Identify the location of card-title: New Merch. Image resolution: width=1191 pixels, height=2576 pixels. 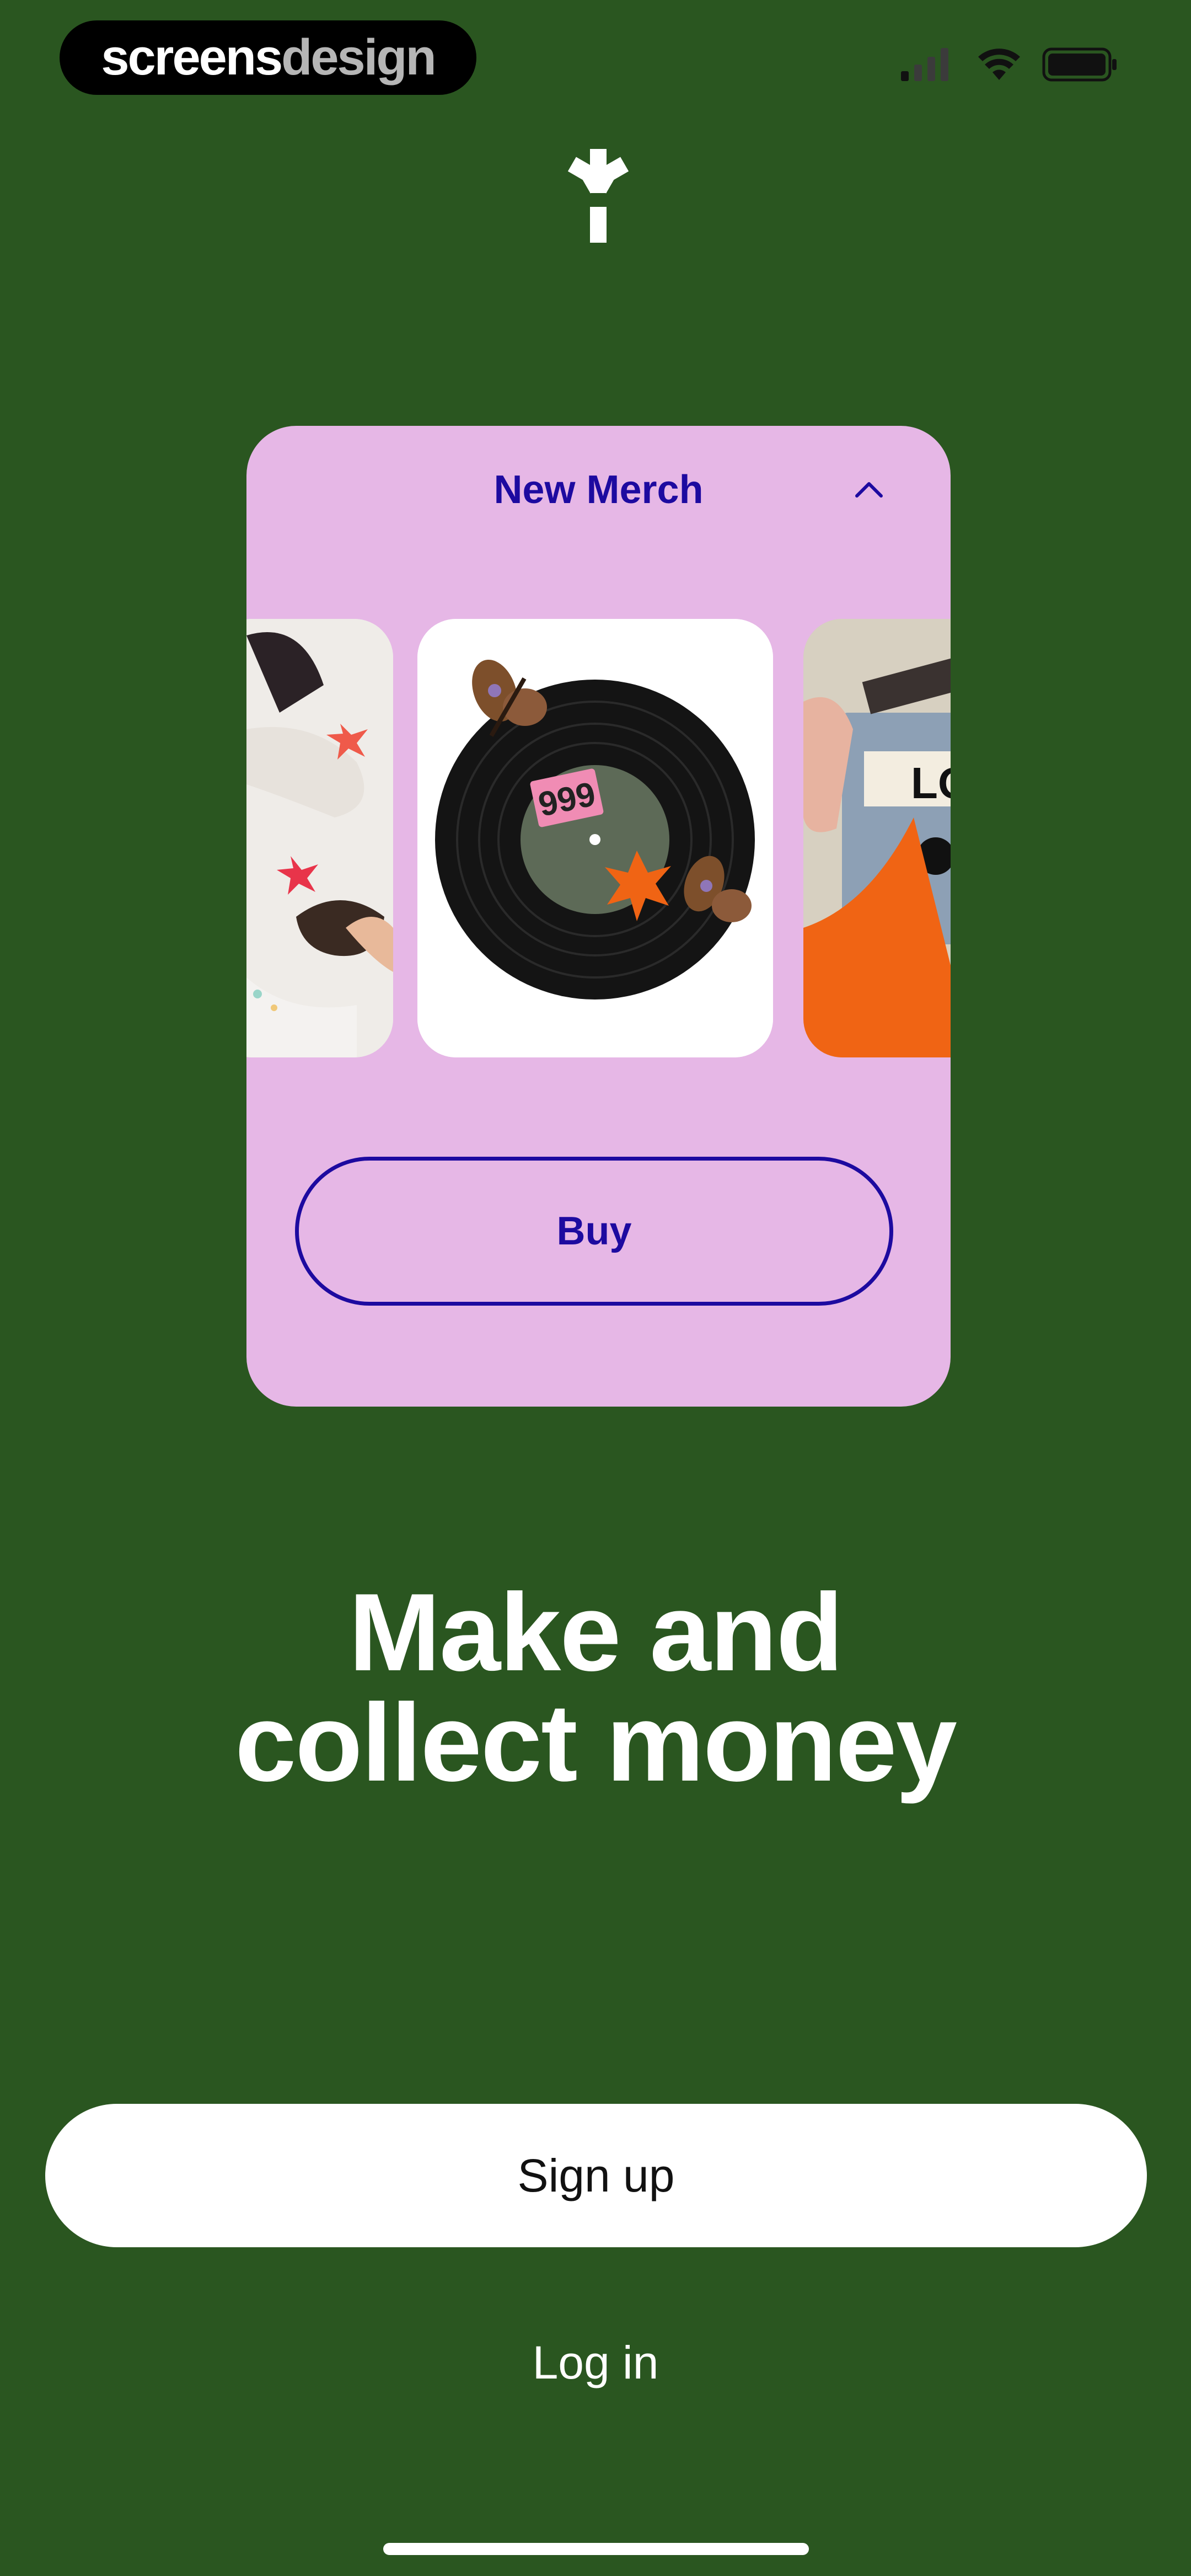
(598, 490).